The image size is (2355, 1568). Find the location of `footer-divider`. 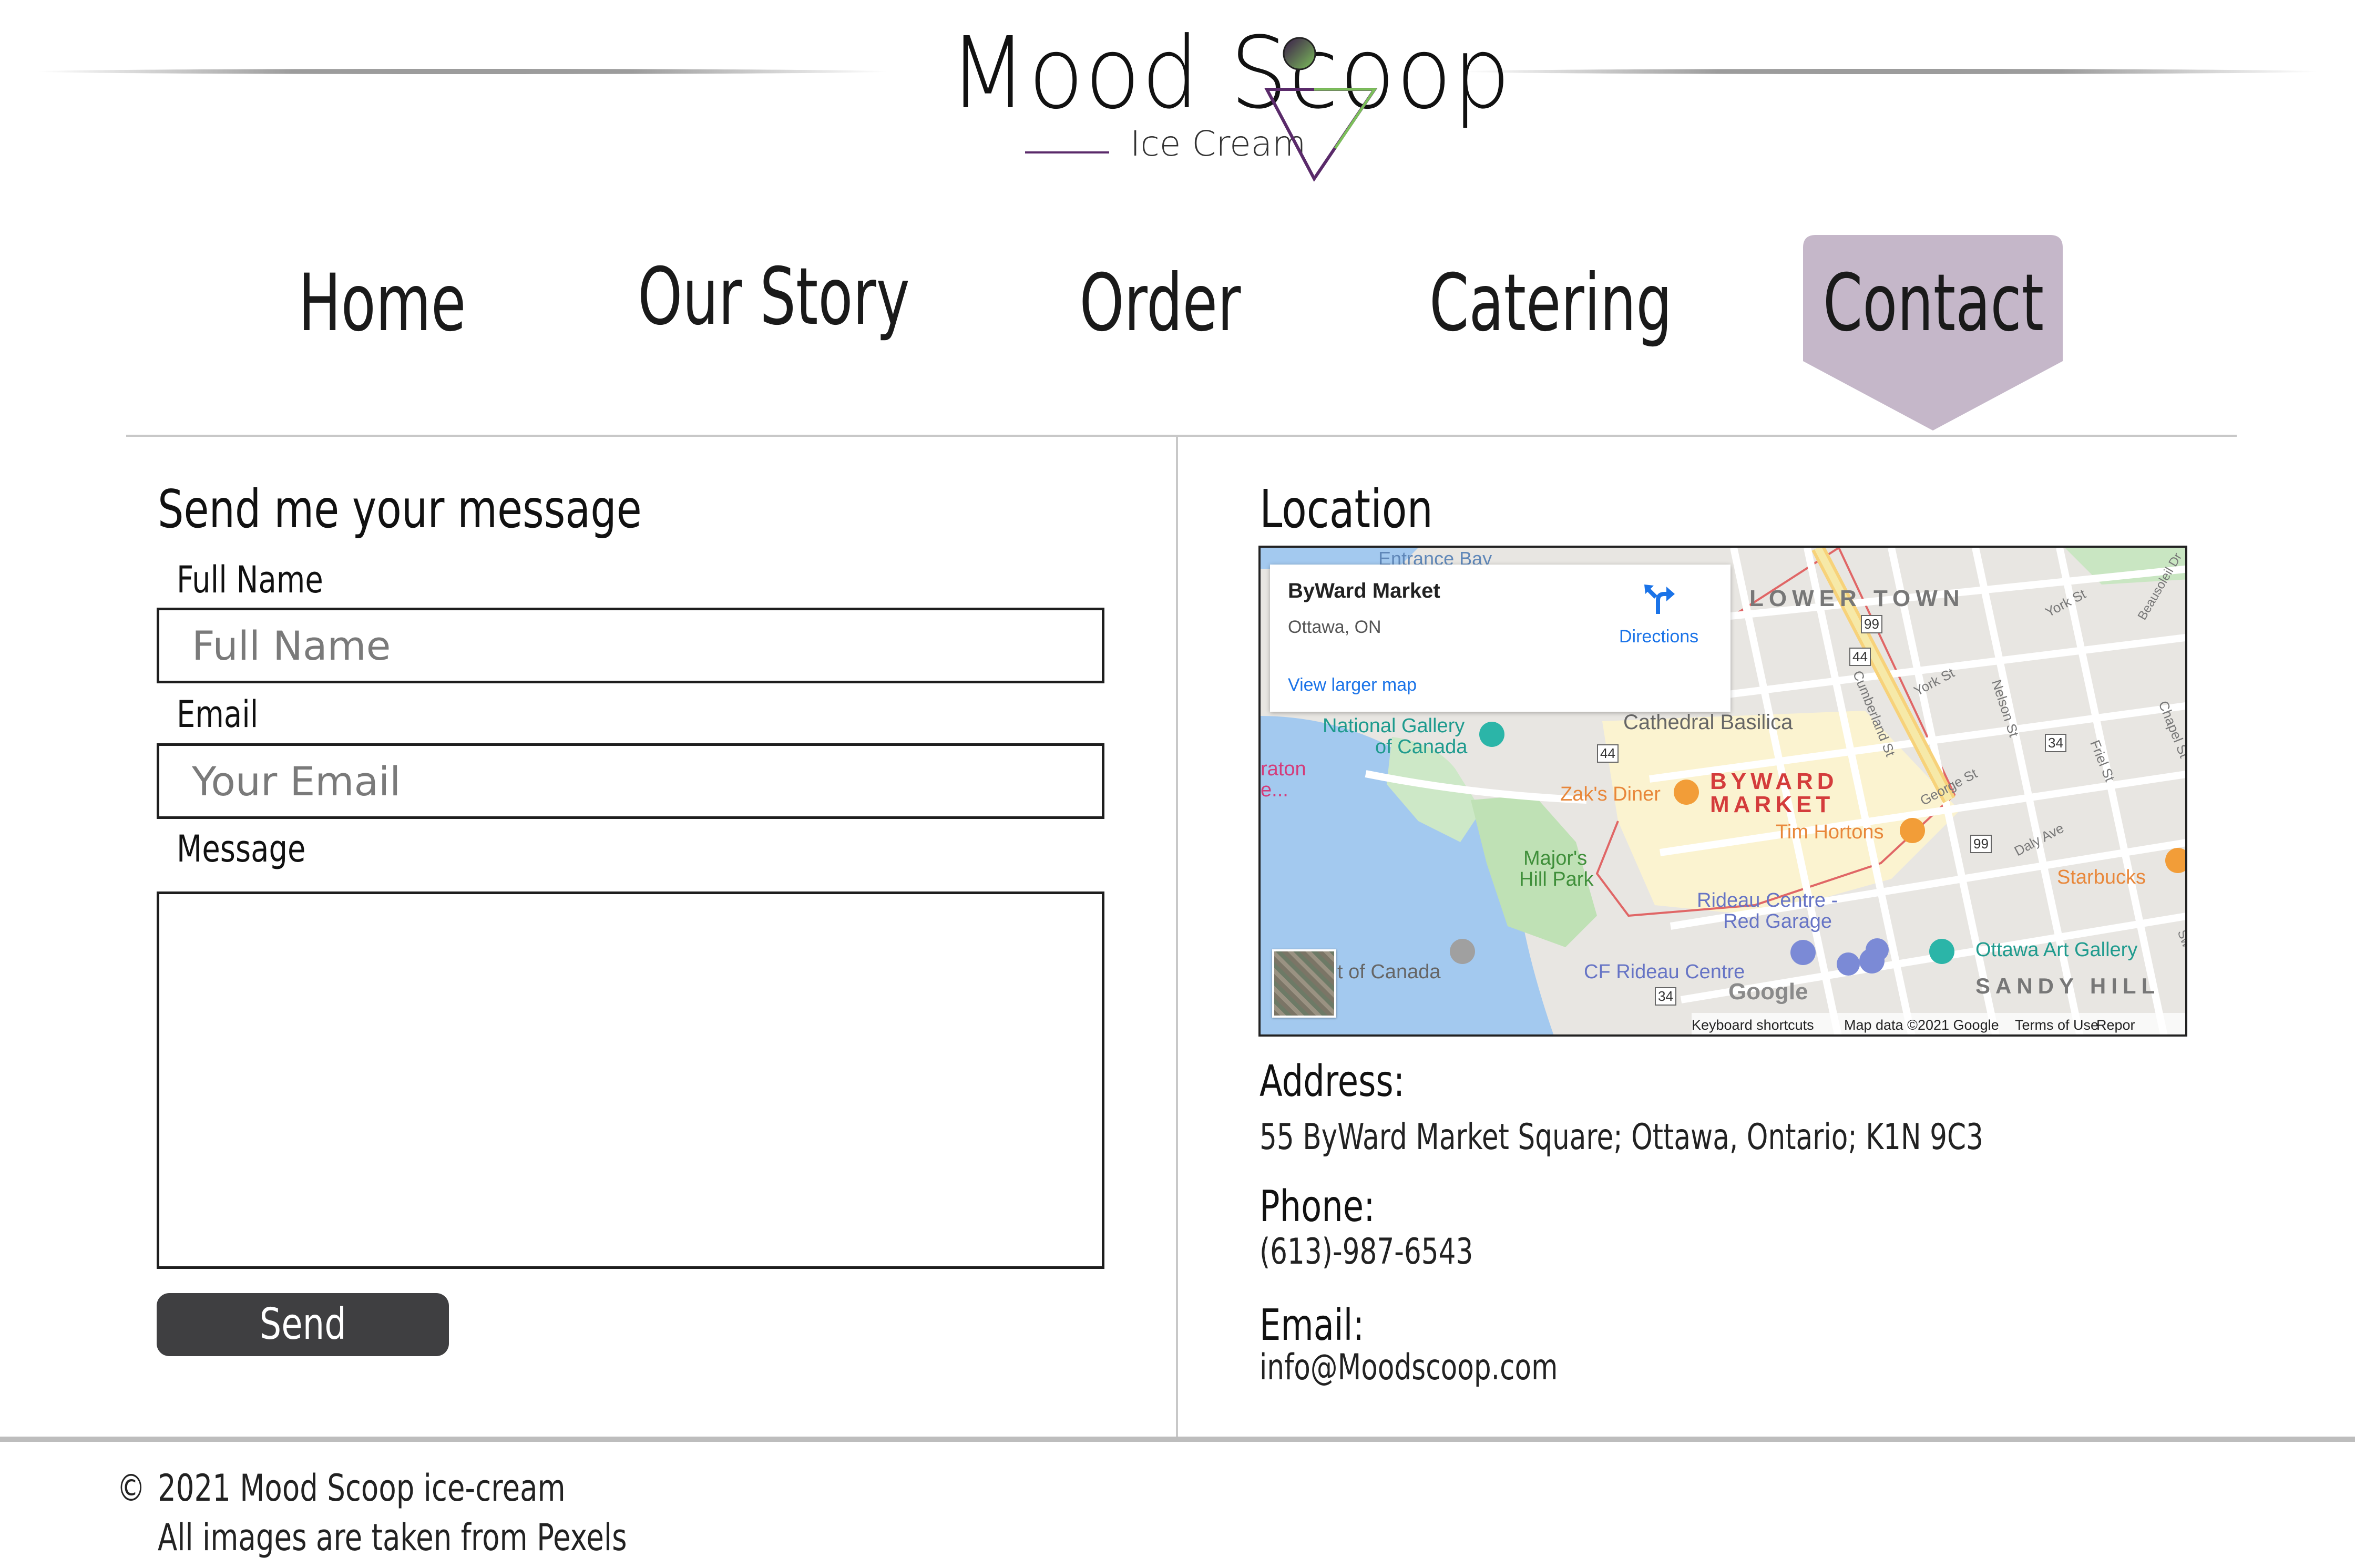

footer-divider is located at coordinates (1177, 1439).